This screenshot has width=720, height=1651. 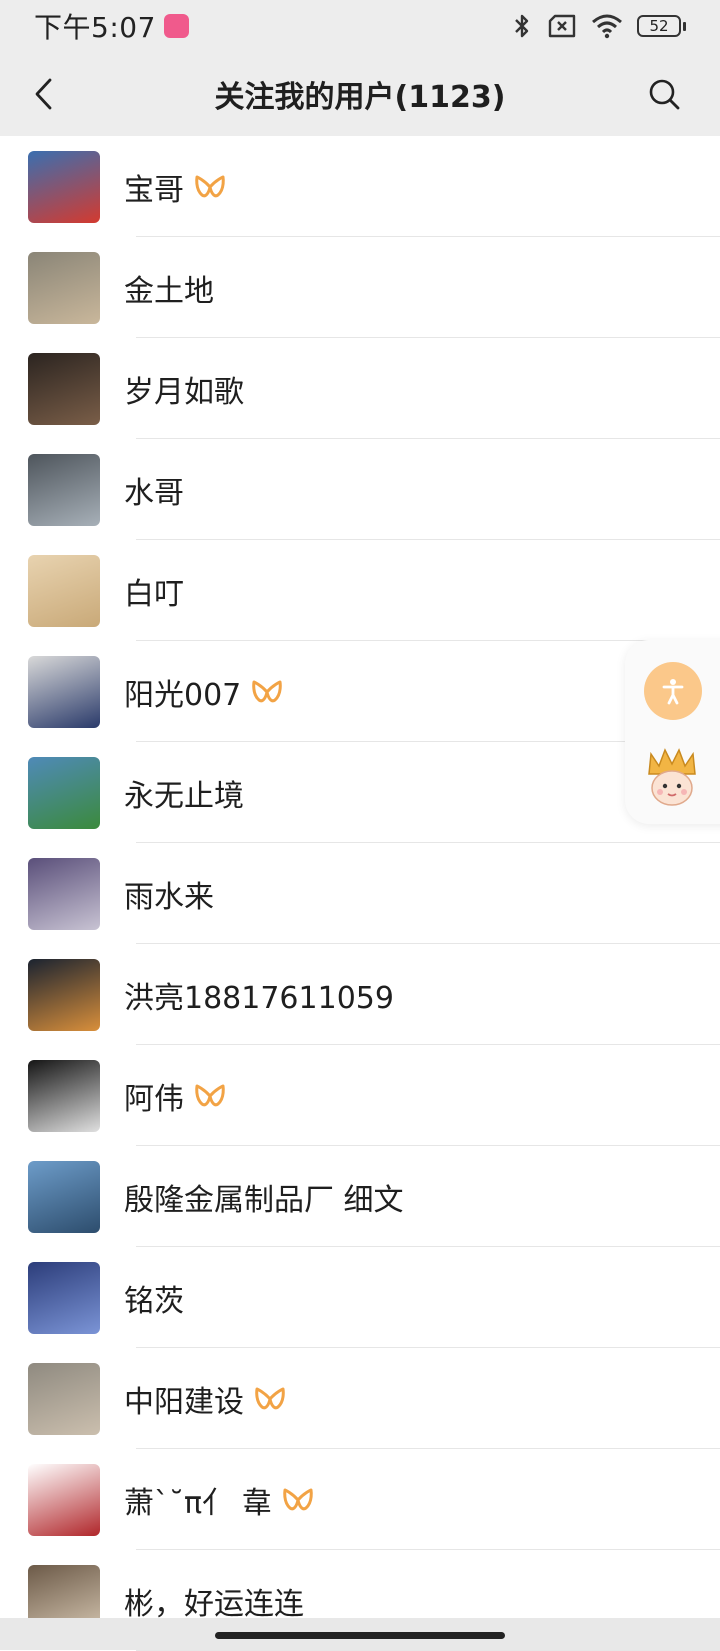 What do you see at coordinates (360, 590) in the screenshot?
I see `user-row: 白叮` at bounding box center [360, 590].